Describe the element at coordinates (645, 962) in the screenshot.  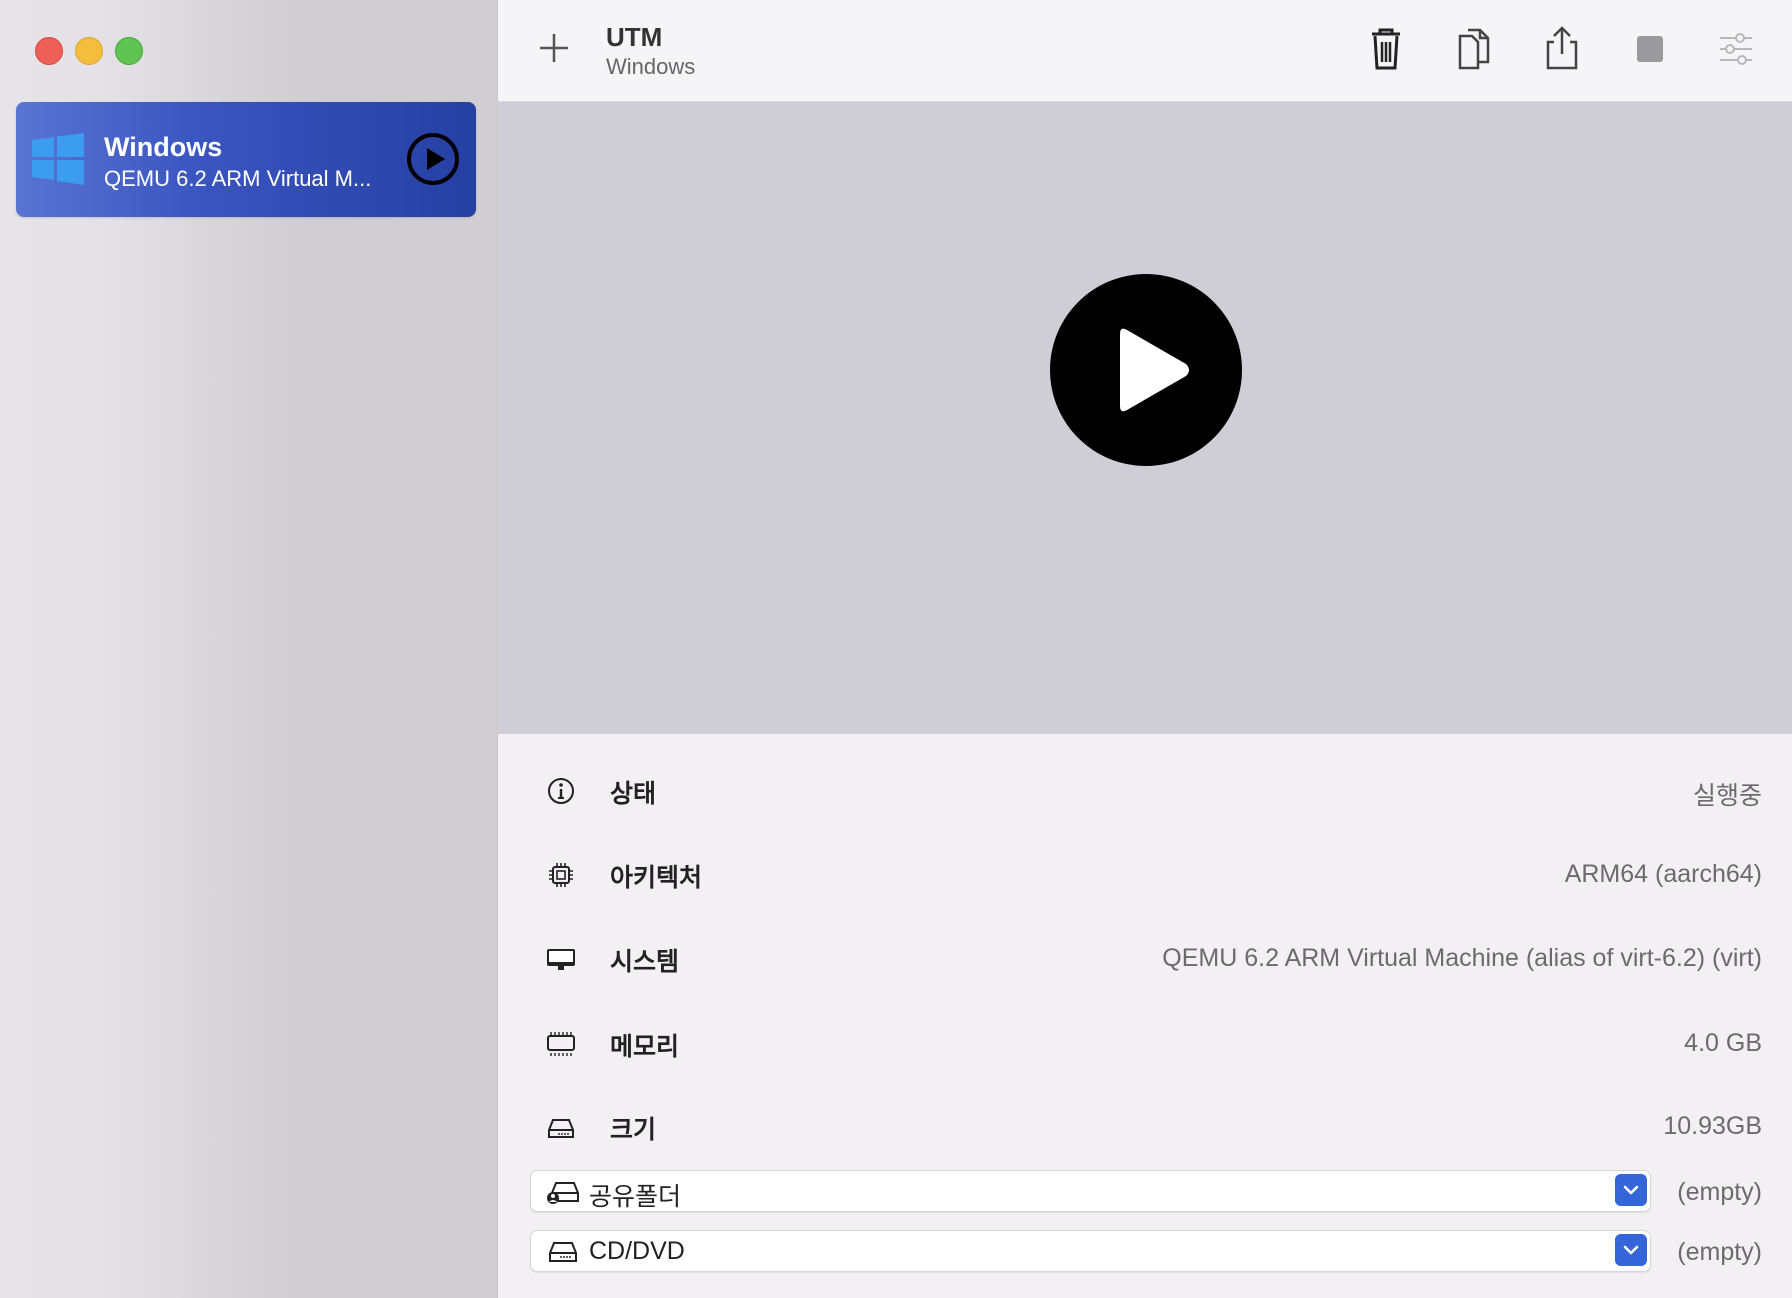
I see `detail-label: 시스템` at that location.